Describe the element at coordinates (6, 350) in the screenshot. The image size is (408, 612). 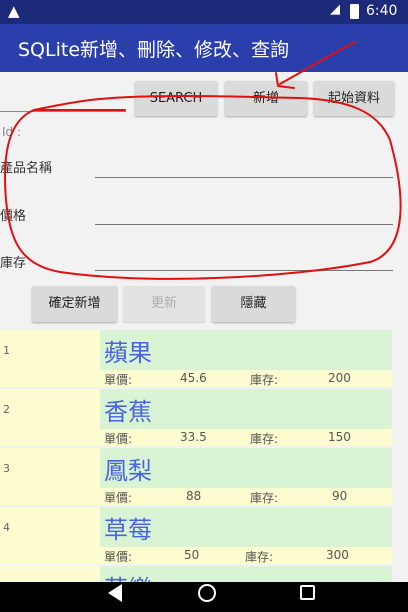
I see `item-id: 1` at that location.